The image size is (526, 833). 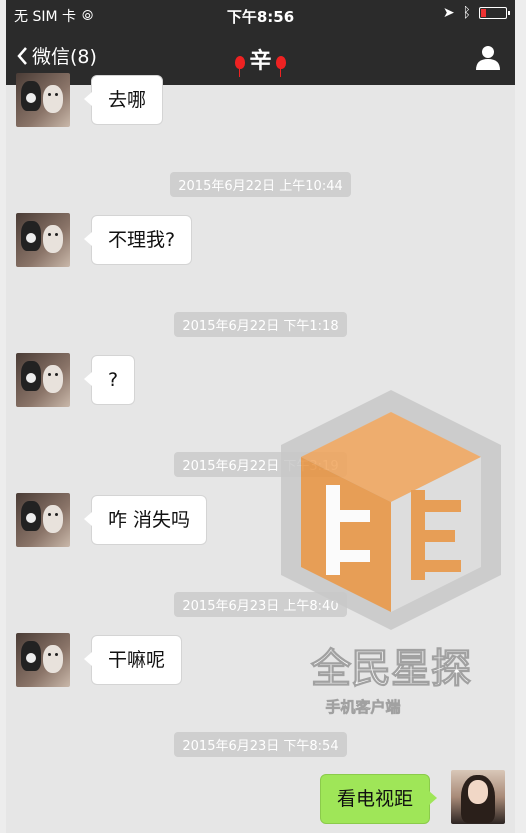 I want to click on message-bubble-outgoing: 看电视距, so click(x=378, y=799).